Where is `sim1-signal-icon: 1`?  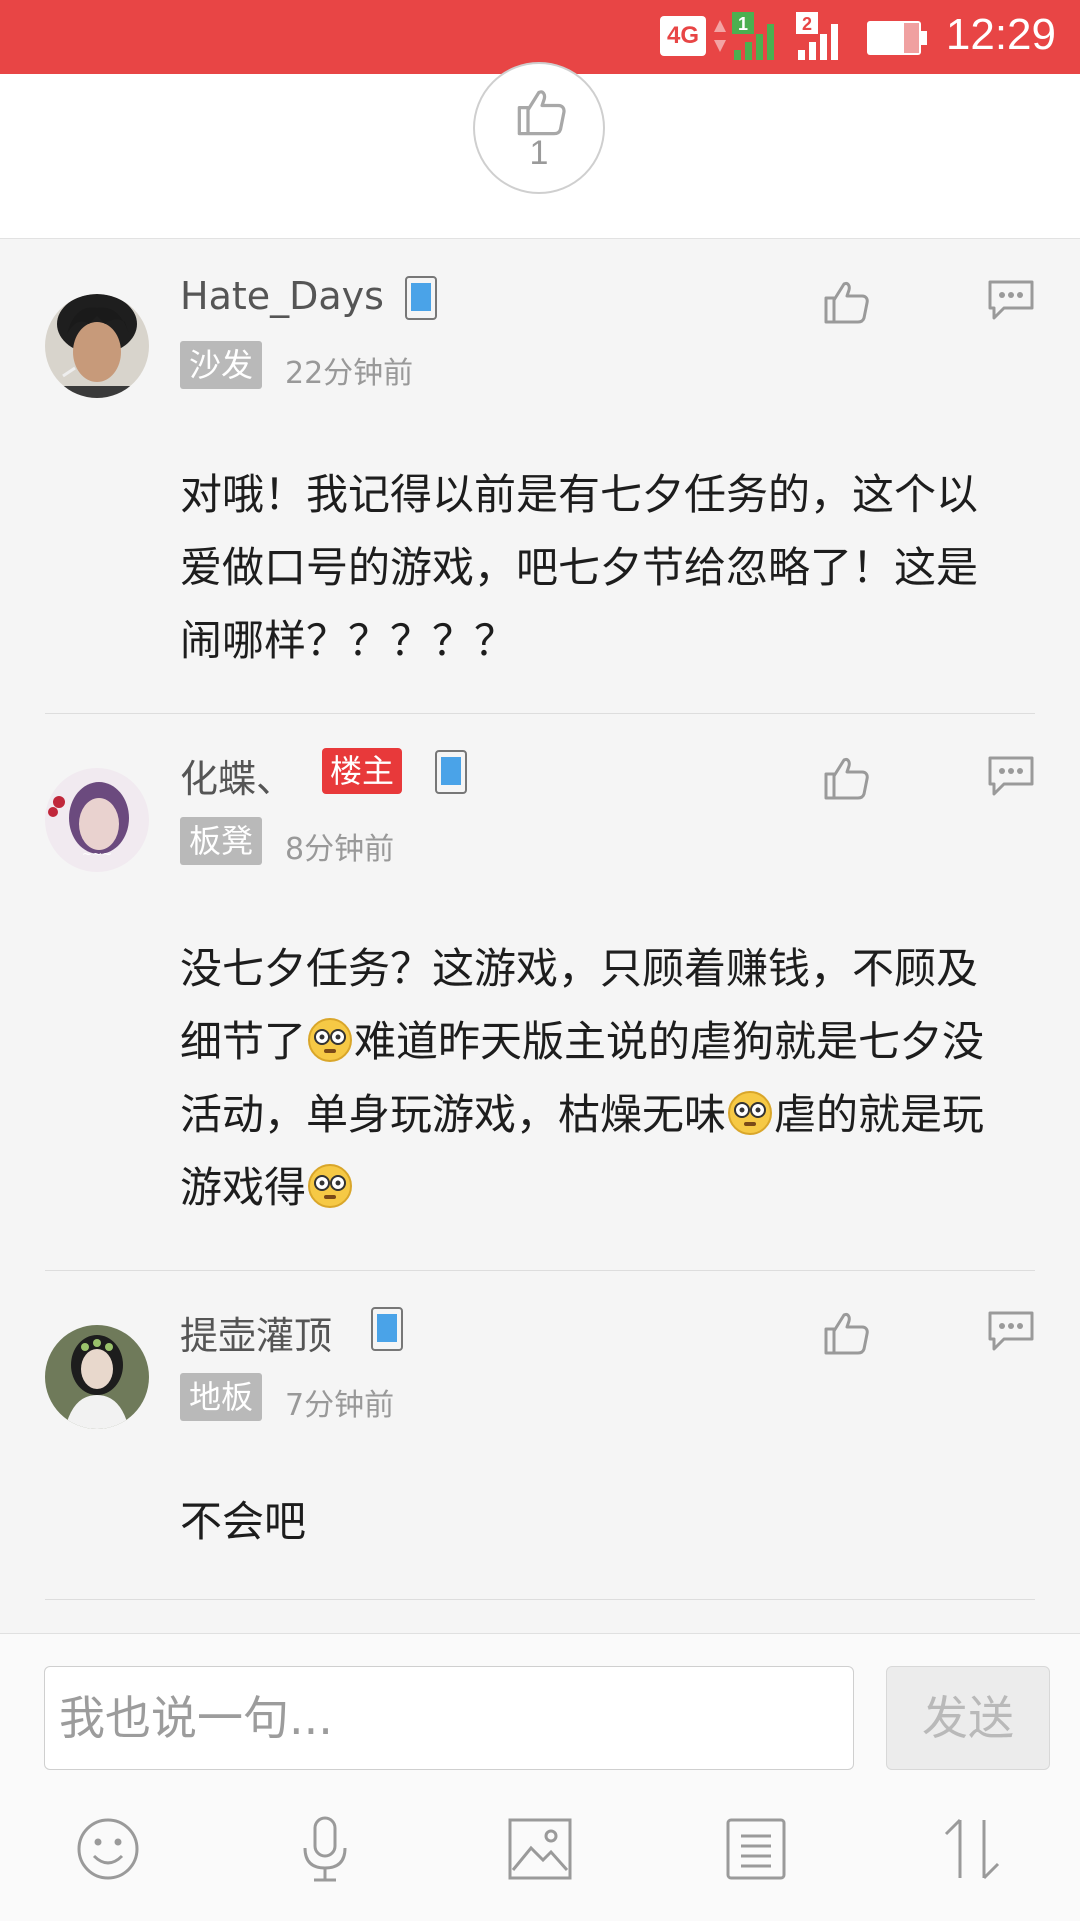 sim1-signal-icon: 1 is located at coordinates (753, 36).